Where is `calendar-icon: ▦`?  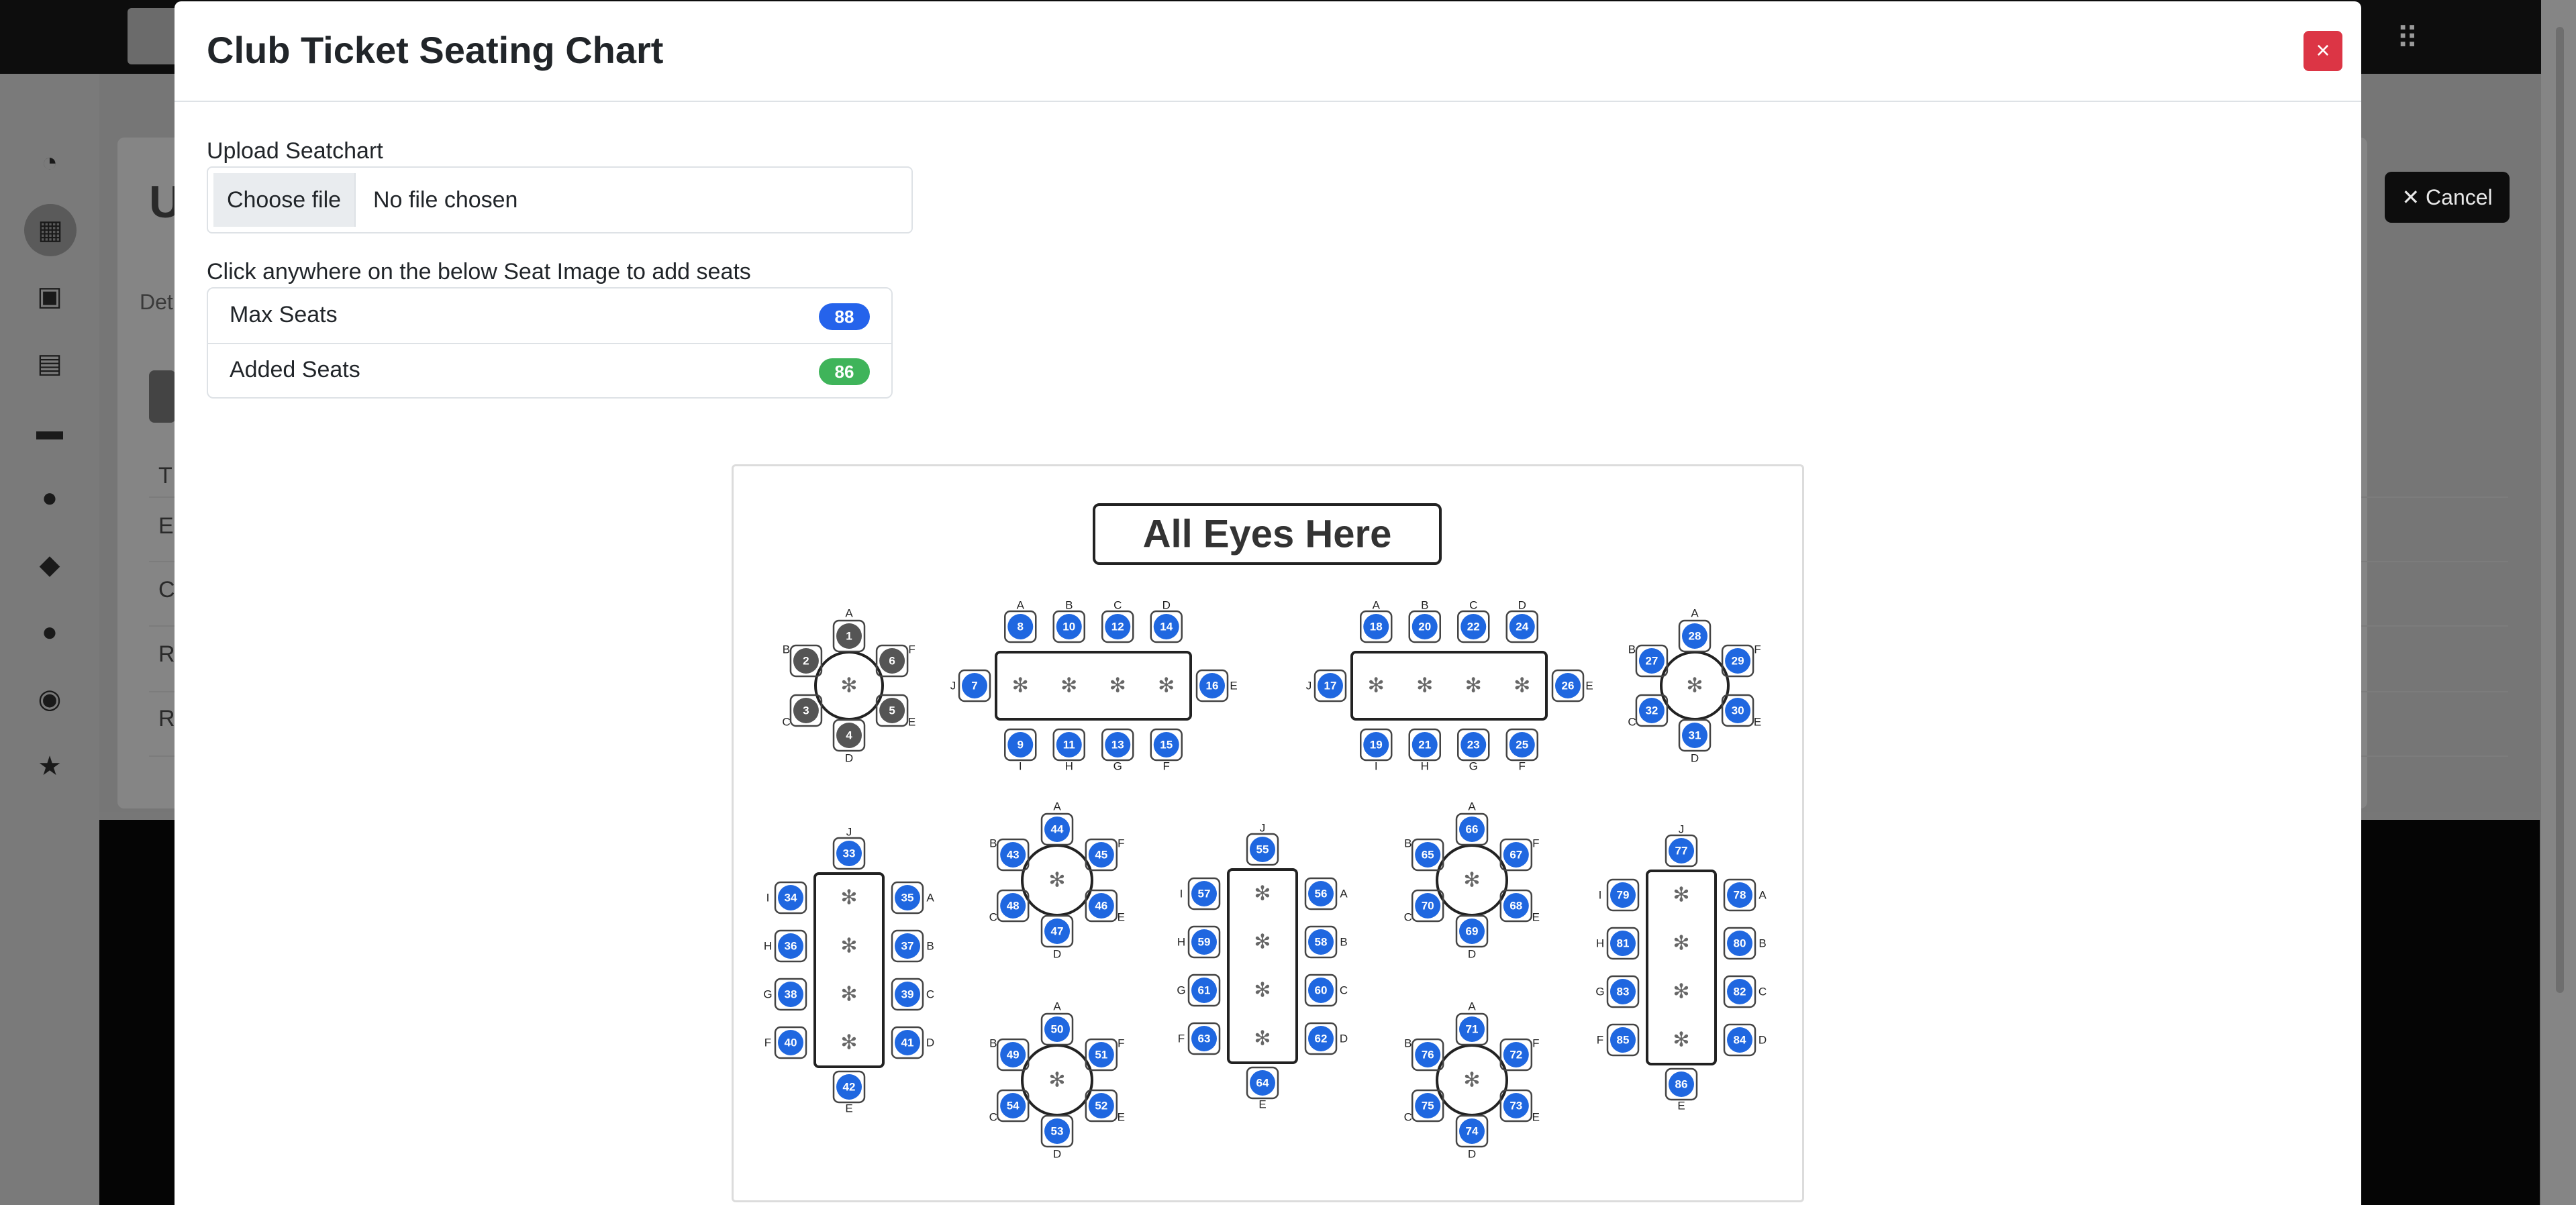 calendar-icon: ▦ is located at coordinates (50, 230).